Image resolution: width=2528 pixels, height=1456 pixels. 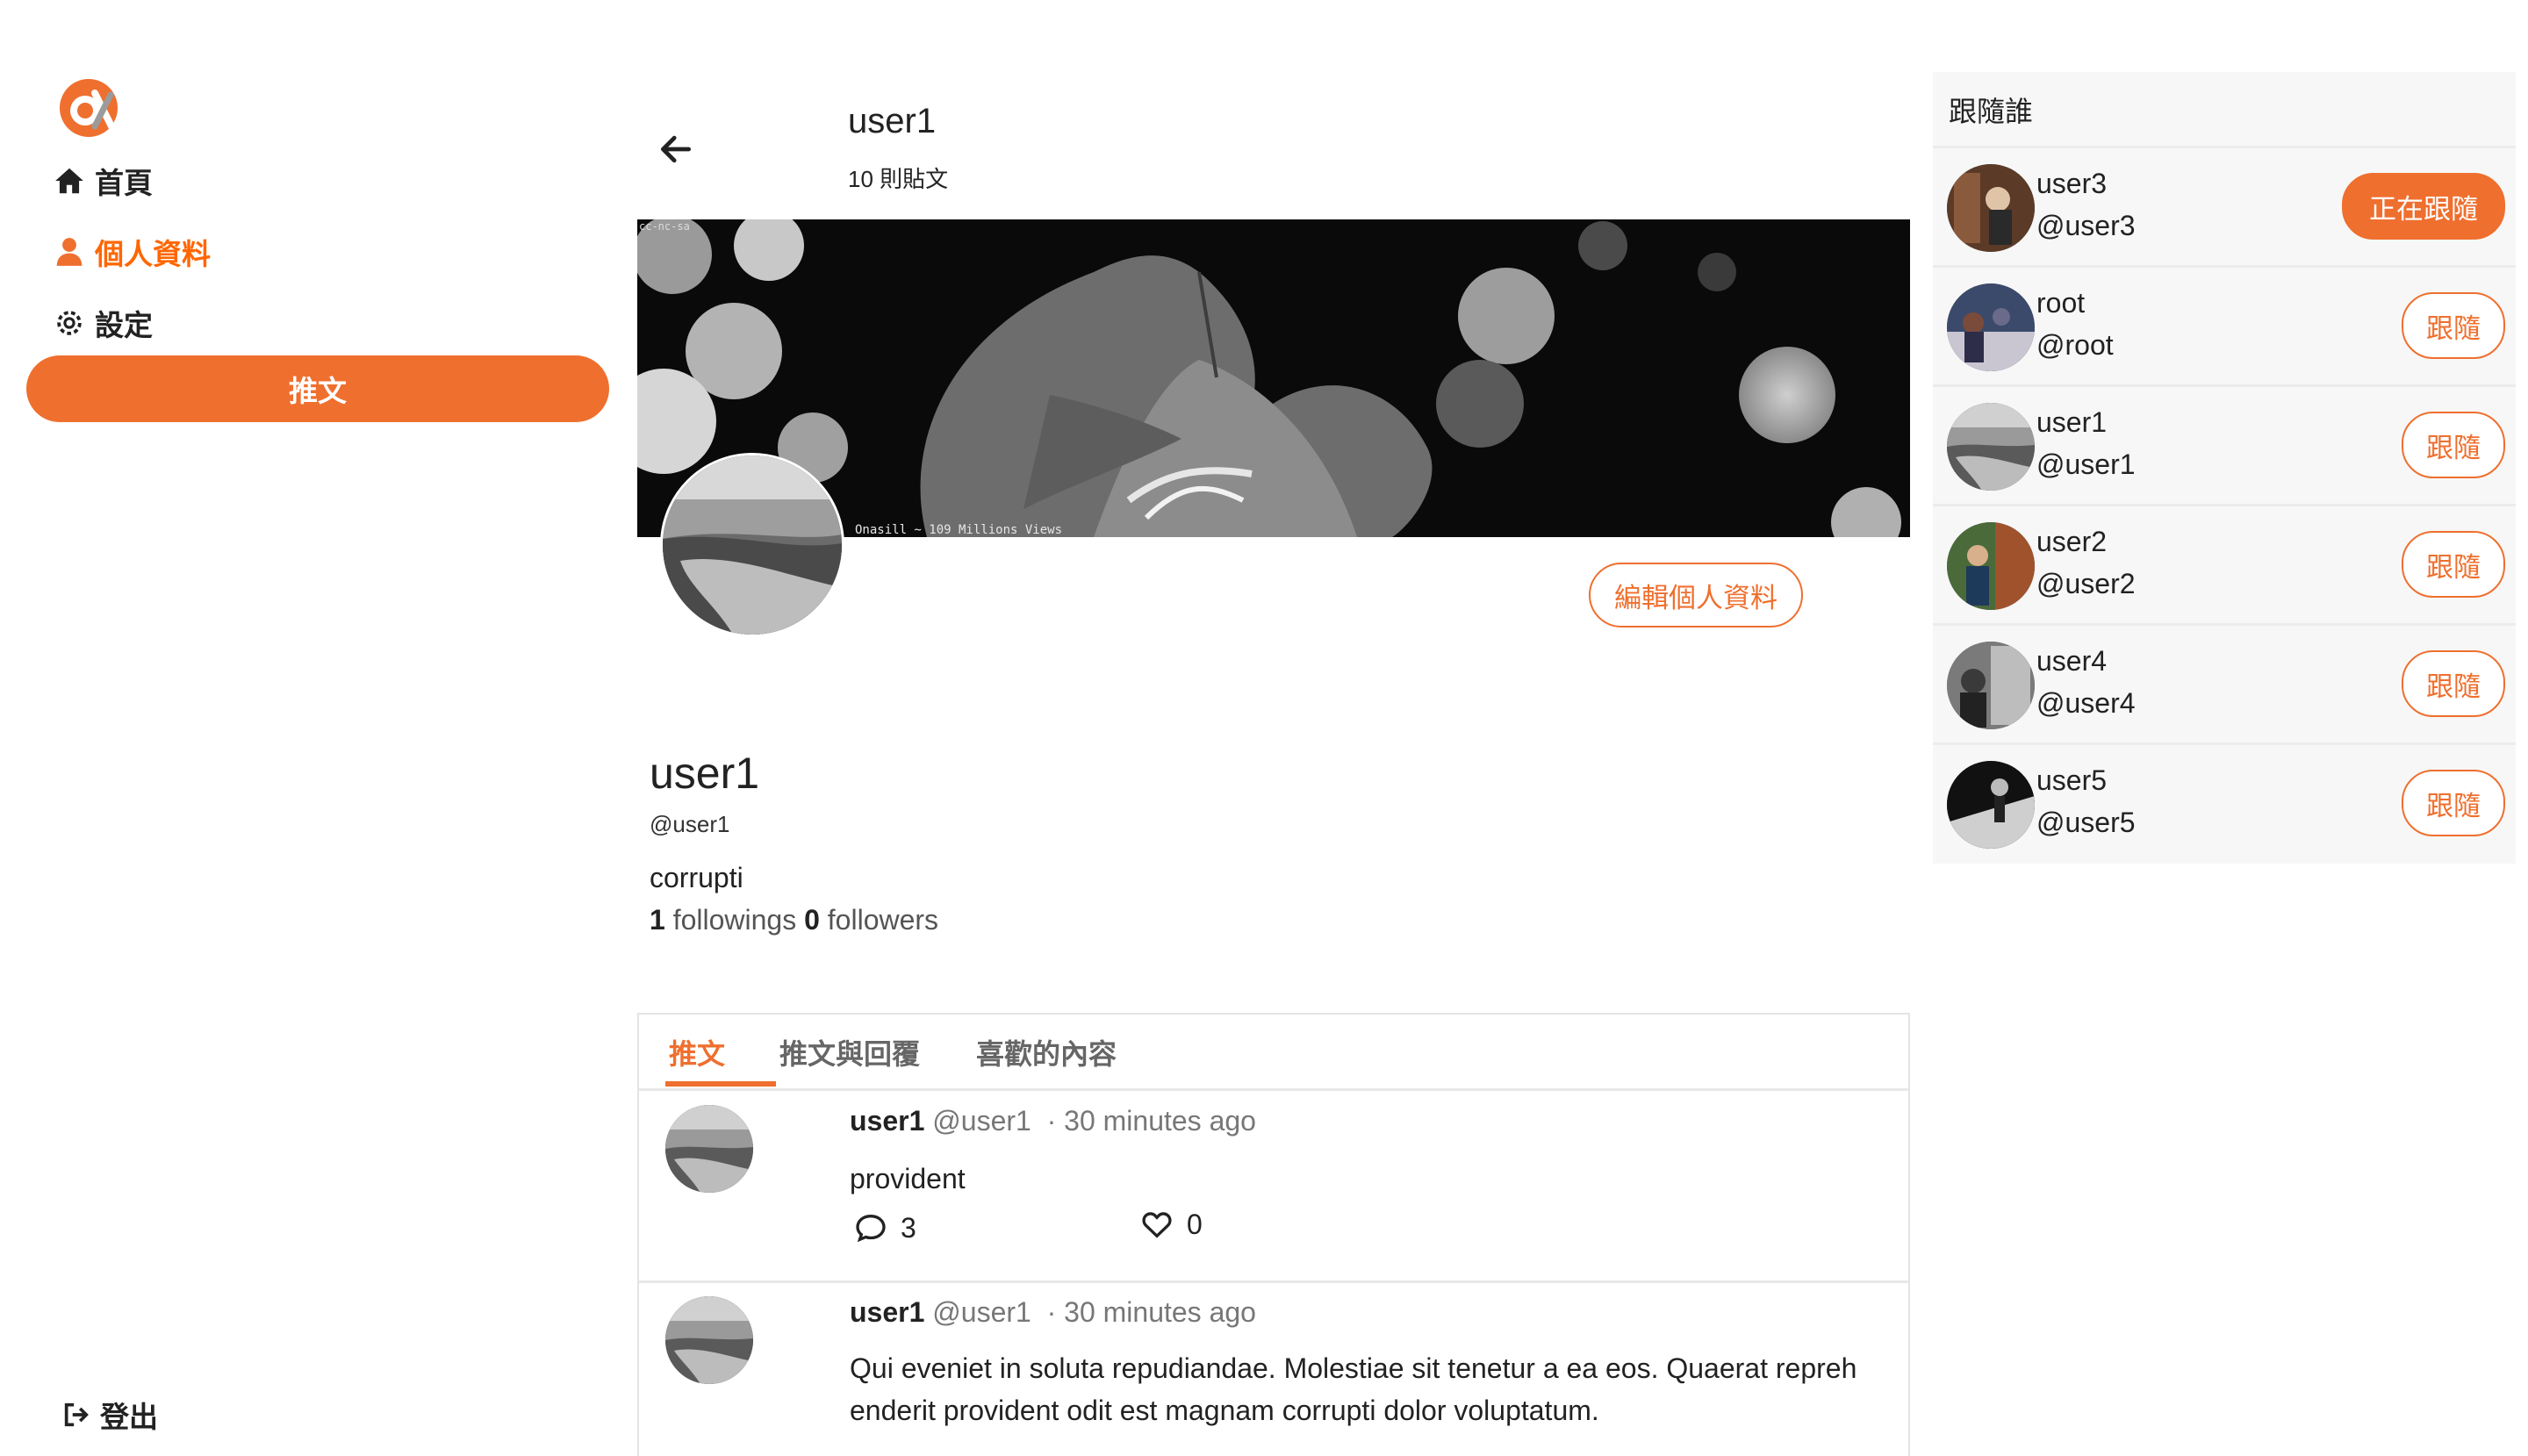 I want to click on followings-label: followings, so click(x=734, y=920).